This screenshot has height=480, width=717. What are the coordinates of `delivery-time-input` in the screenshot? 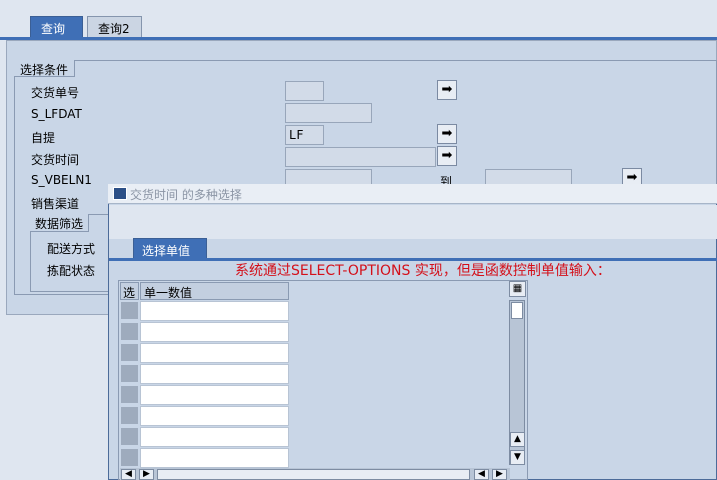 It's located at (360, 157).